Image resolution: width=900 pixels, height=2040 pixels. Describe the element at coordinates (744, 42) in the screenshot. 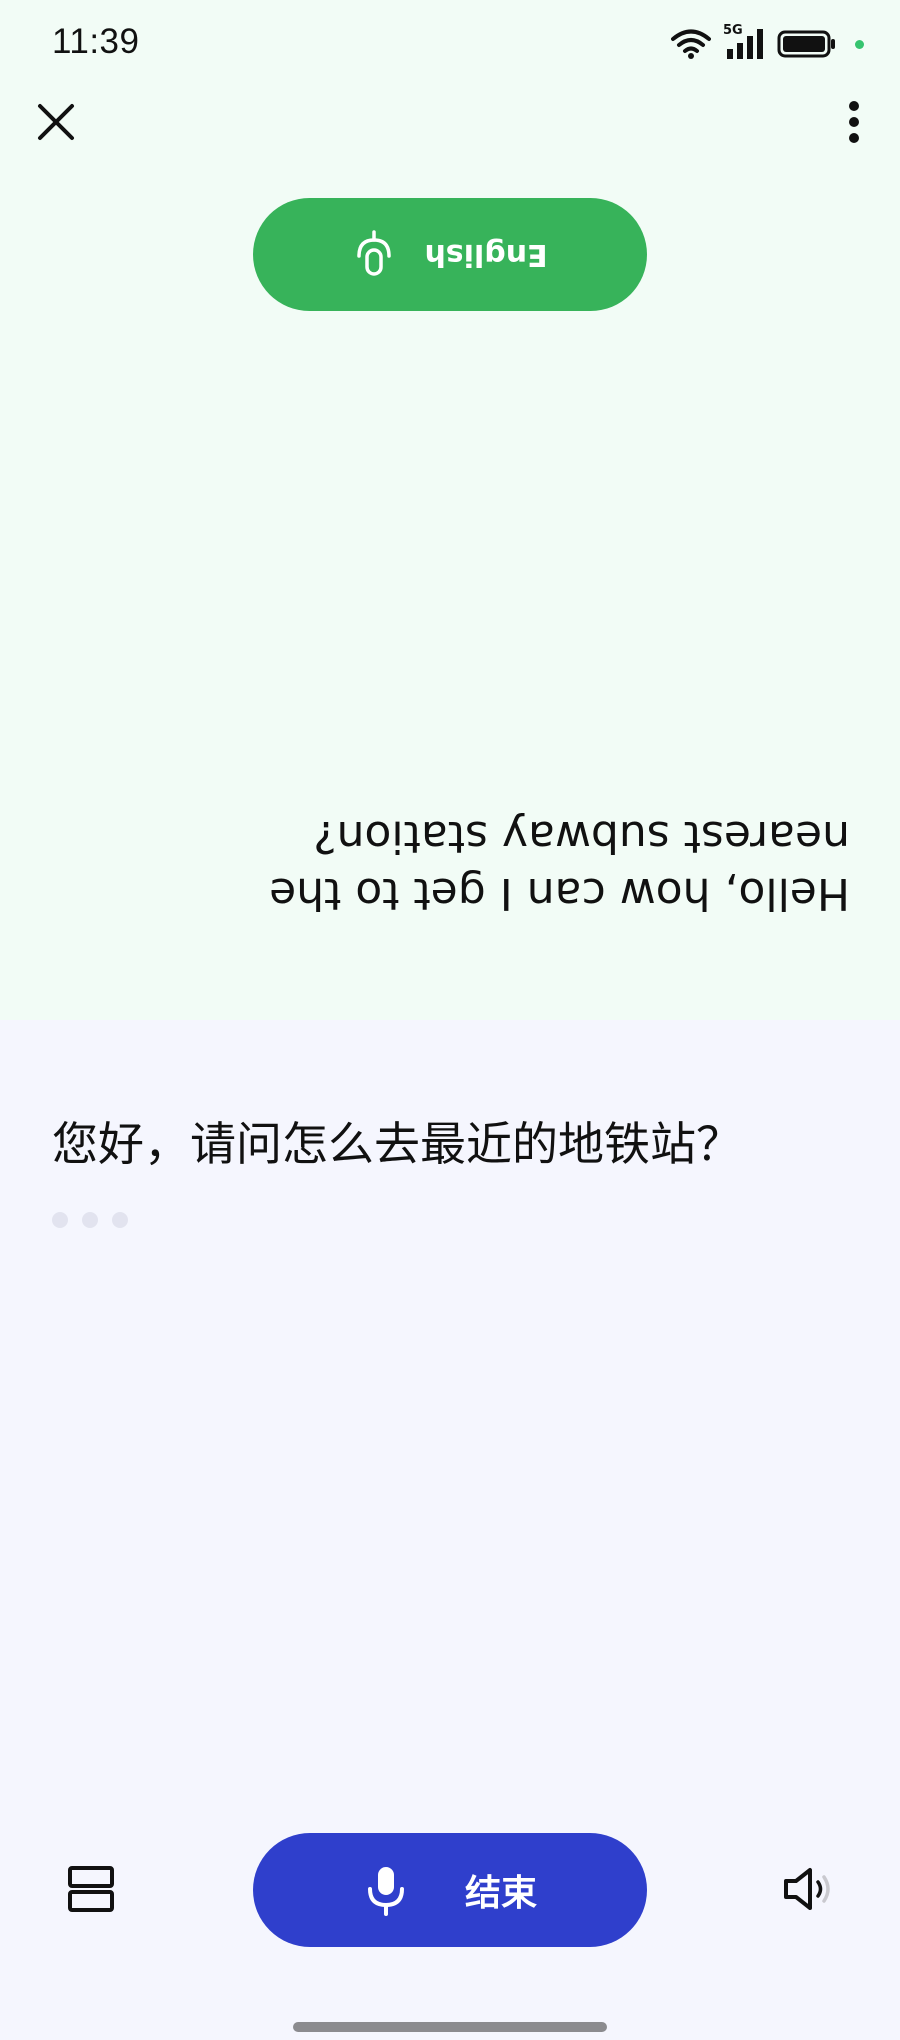

I see `signal-5g-icon: 5G` at that location.